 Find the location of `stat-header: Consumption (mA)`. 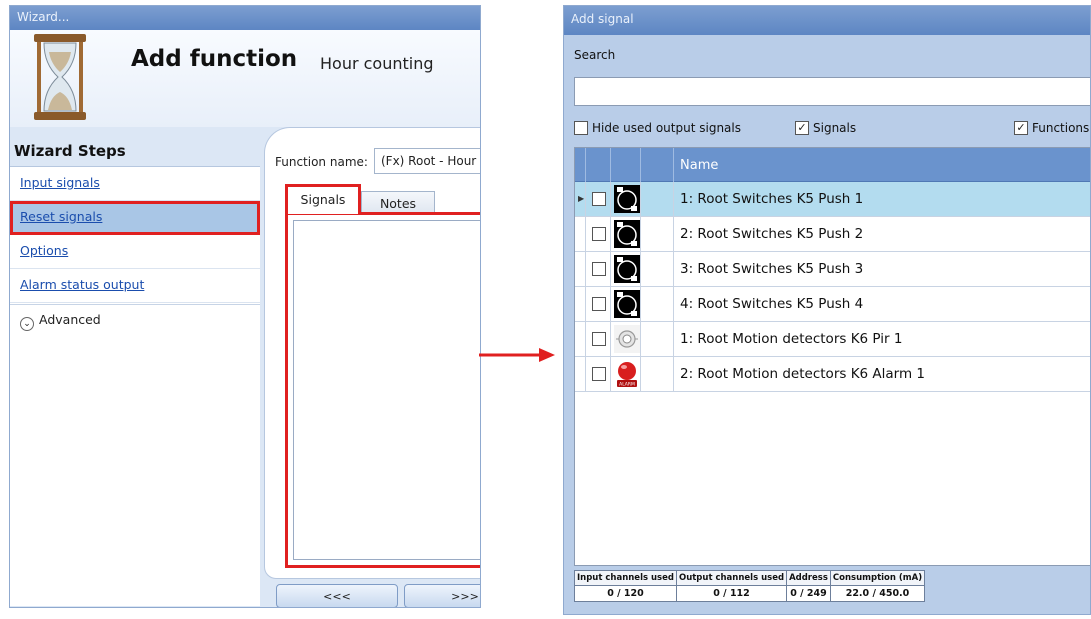

stat-header: Consumption (mA) is located at coordinates (877, 578).